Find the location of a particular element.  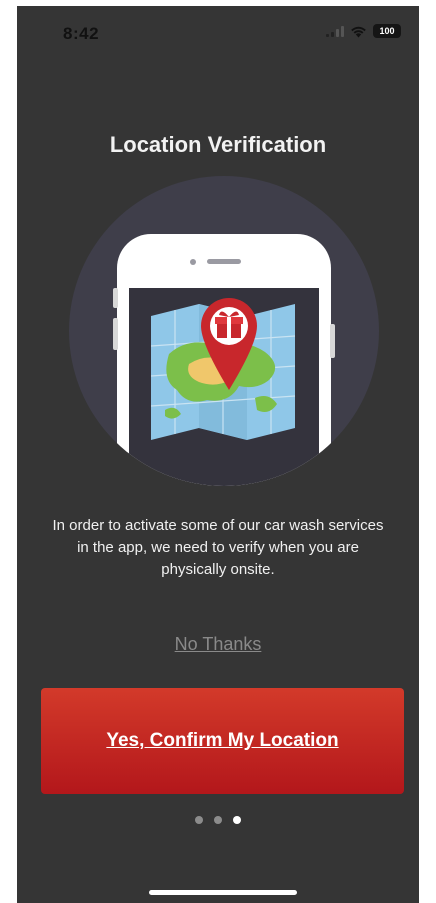

no-thanks-link: No Thanks is located at coordinates (218, 644).